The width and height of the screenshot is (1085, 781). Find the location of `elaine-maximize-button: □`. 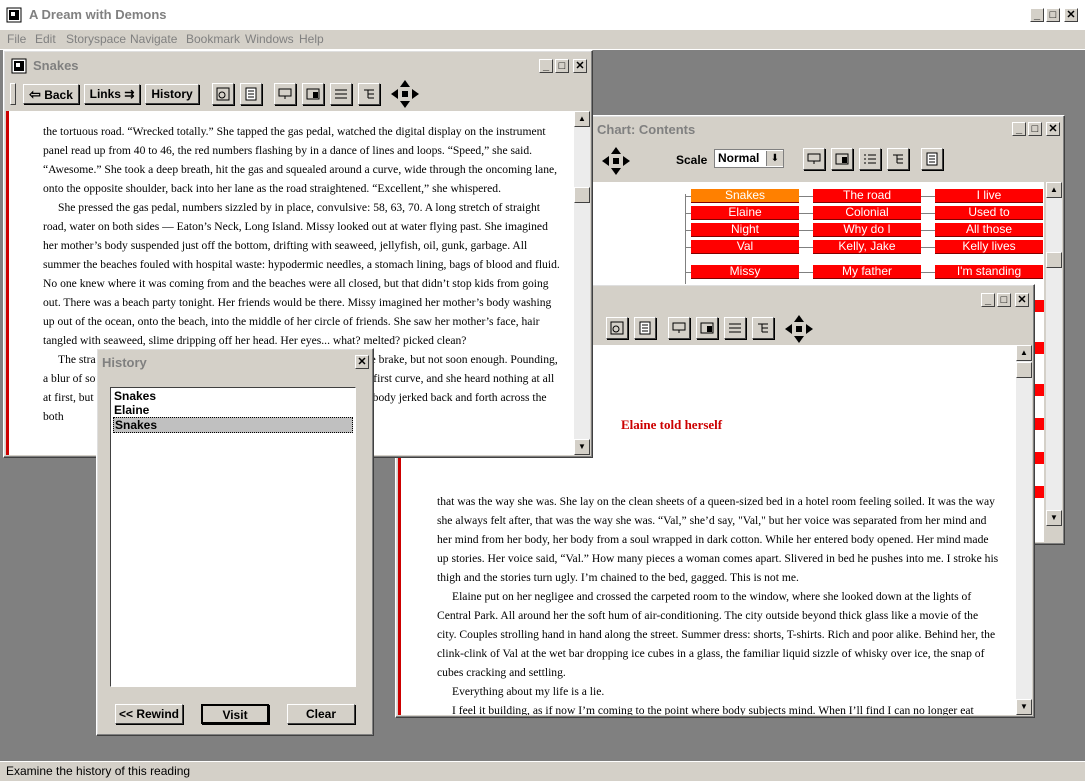

elaine-maximize-button: □ is located at coordinates (1004, 300).